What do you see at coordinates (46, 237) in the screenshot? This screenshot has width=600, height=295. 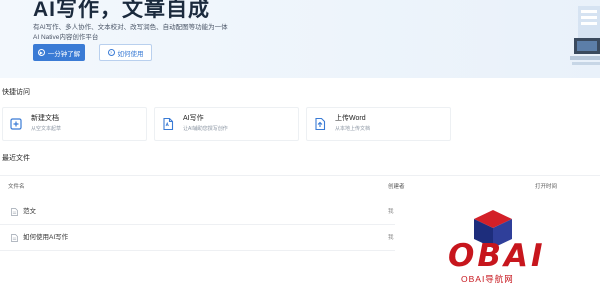 I see `file-name: 如何使用AI写作` at bounding box center [46, 237].